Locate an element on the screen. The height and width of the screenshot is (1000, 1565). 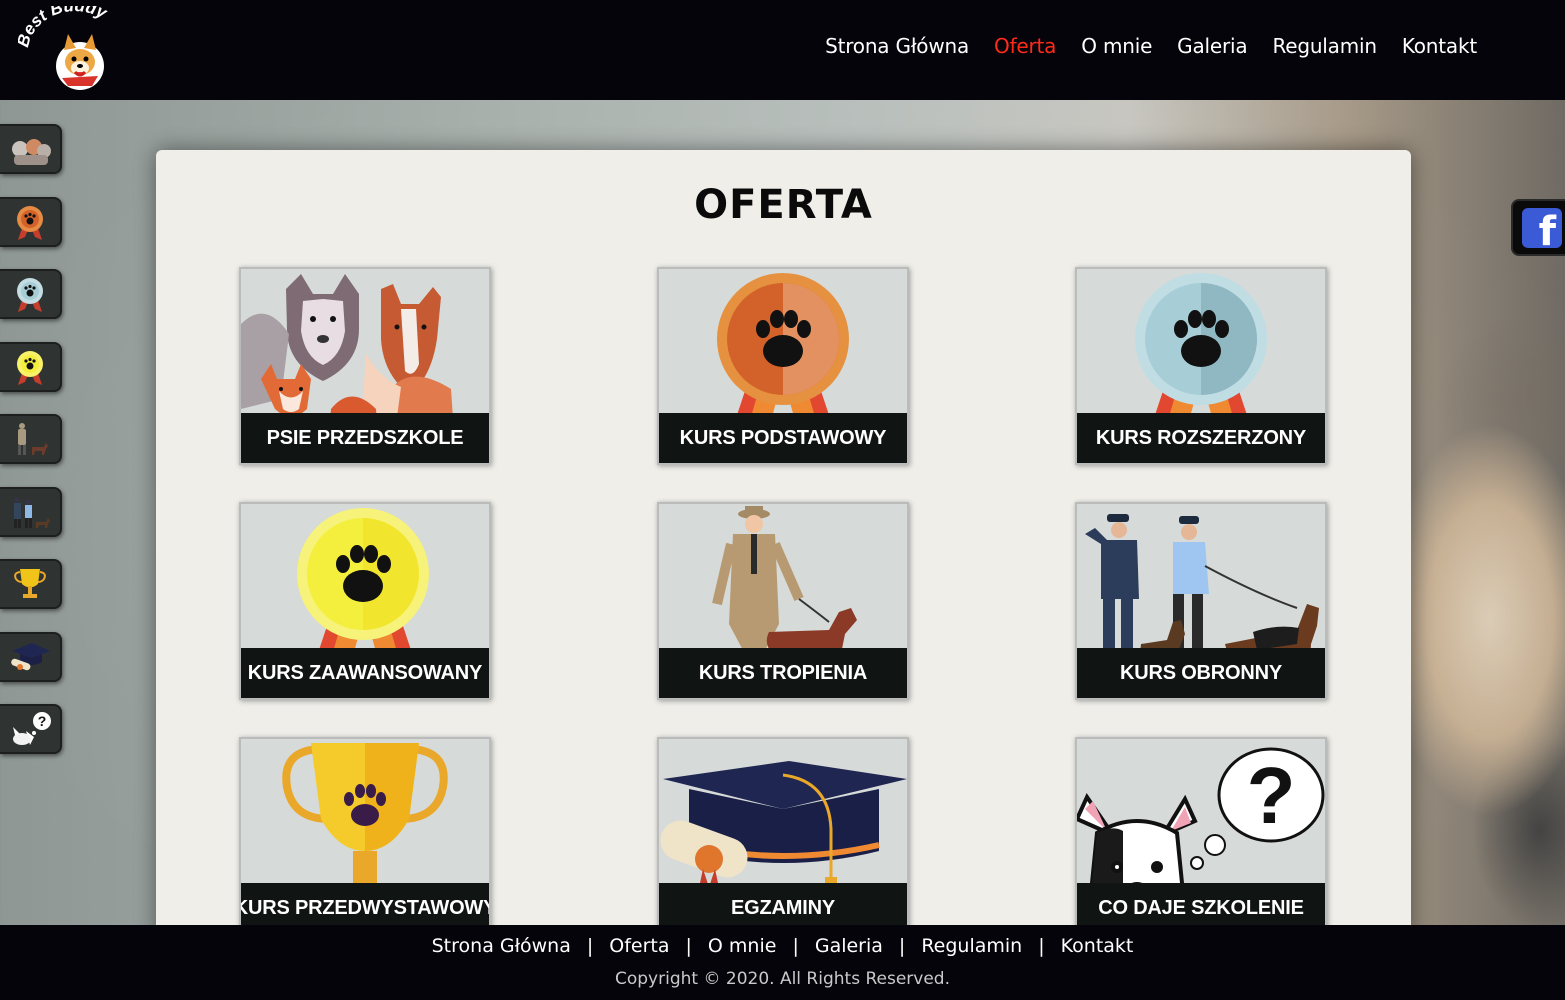
nav-contact: Kontakt is located at coordinates (1439, 46).